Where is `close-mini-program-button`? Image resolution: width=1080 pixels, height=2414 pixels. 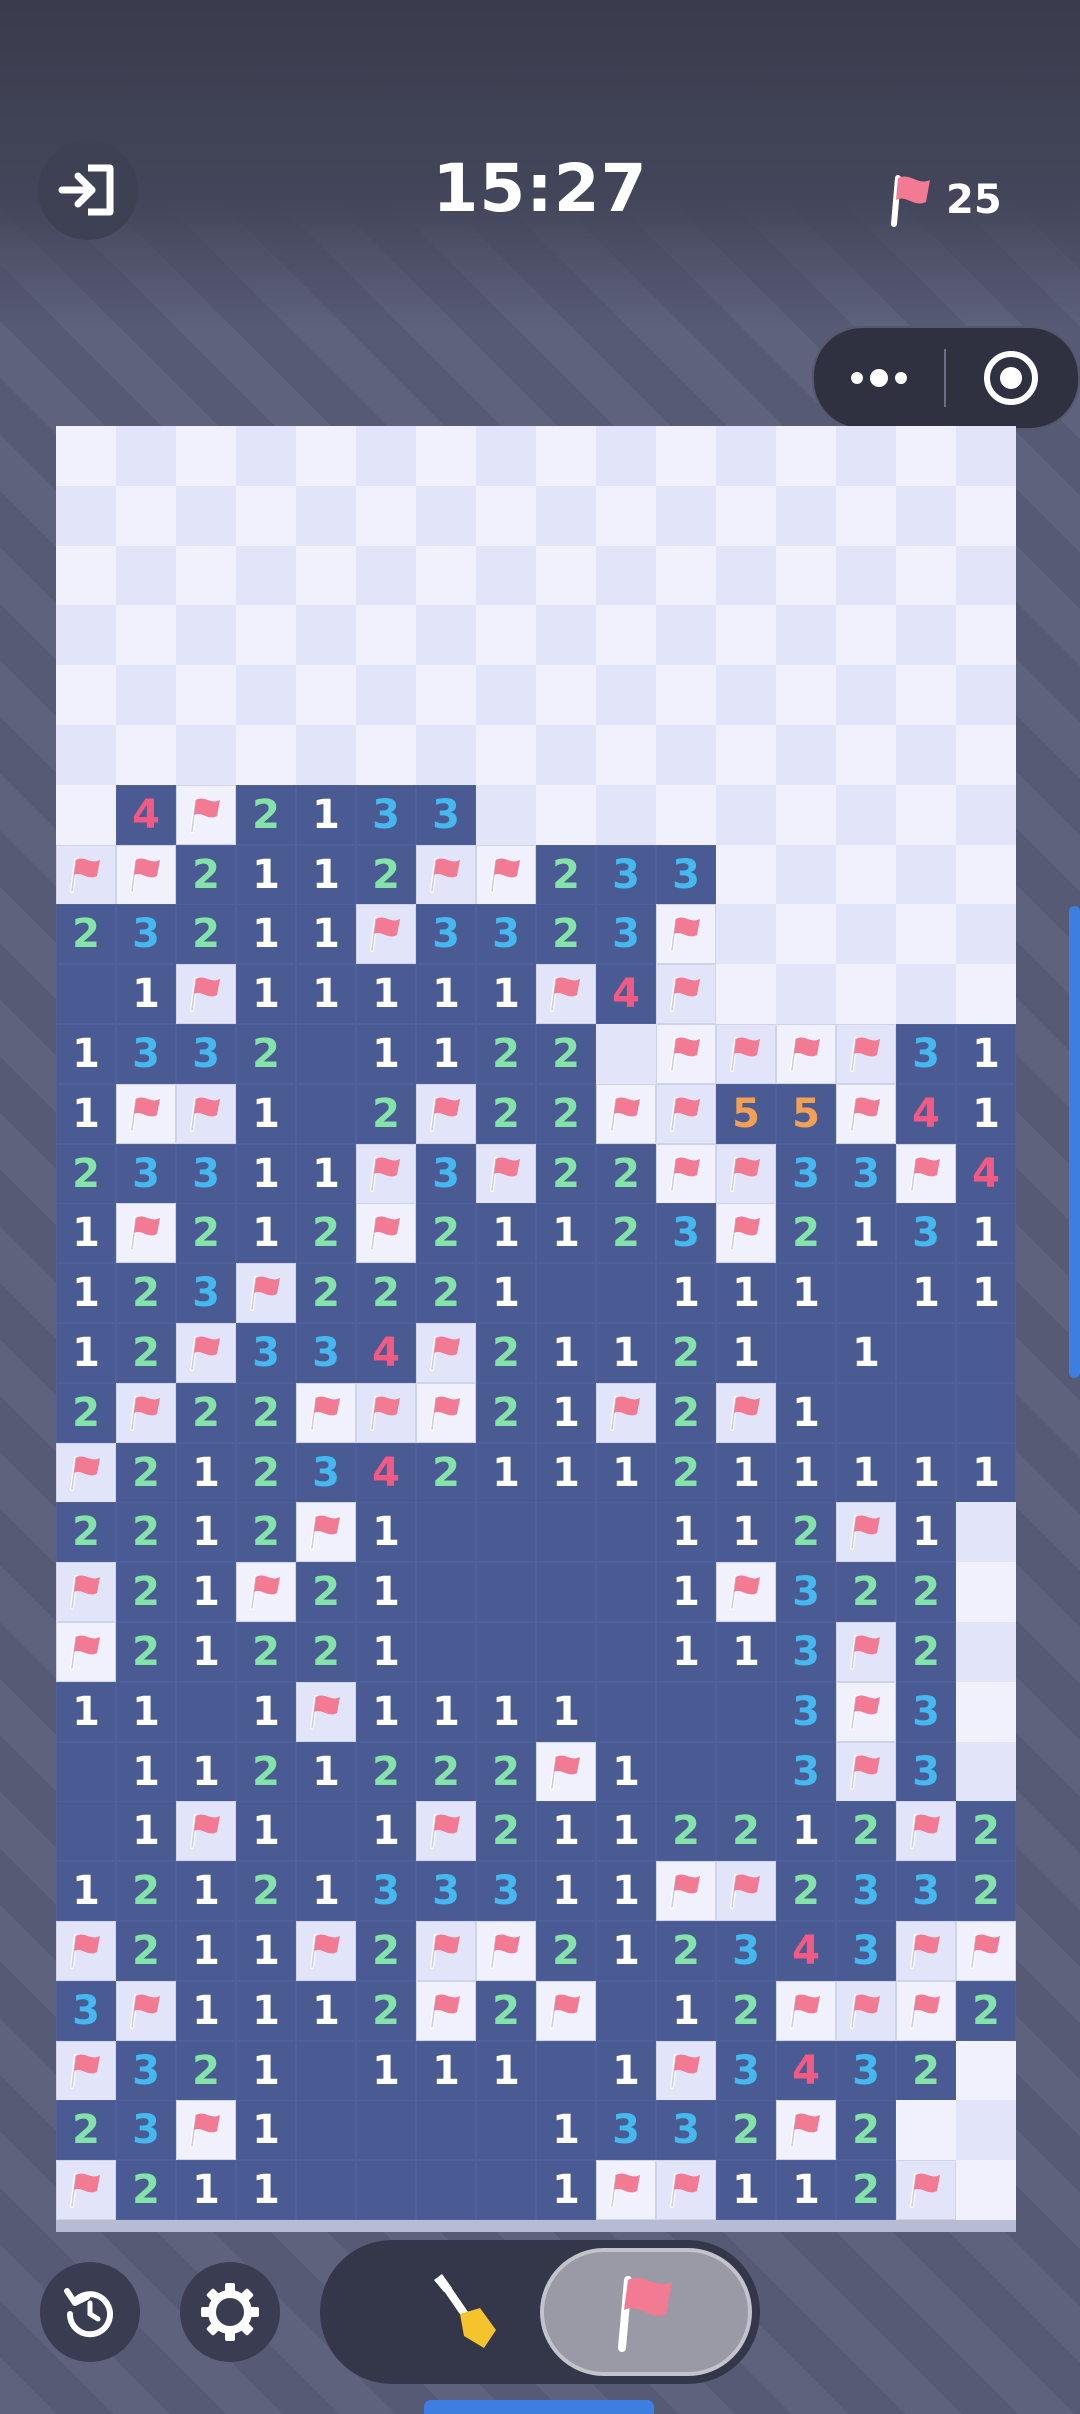 close-mini-program-button is located at coordinates (1011, 378).